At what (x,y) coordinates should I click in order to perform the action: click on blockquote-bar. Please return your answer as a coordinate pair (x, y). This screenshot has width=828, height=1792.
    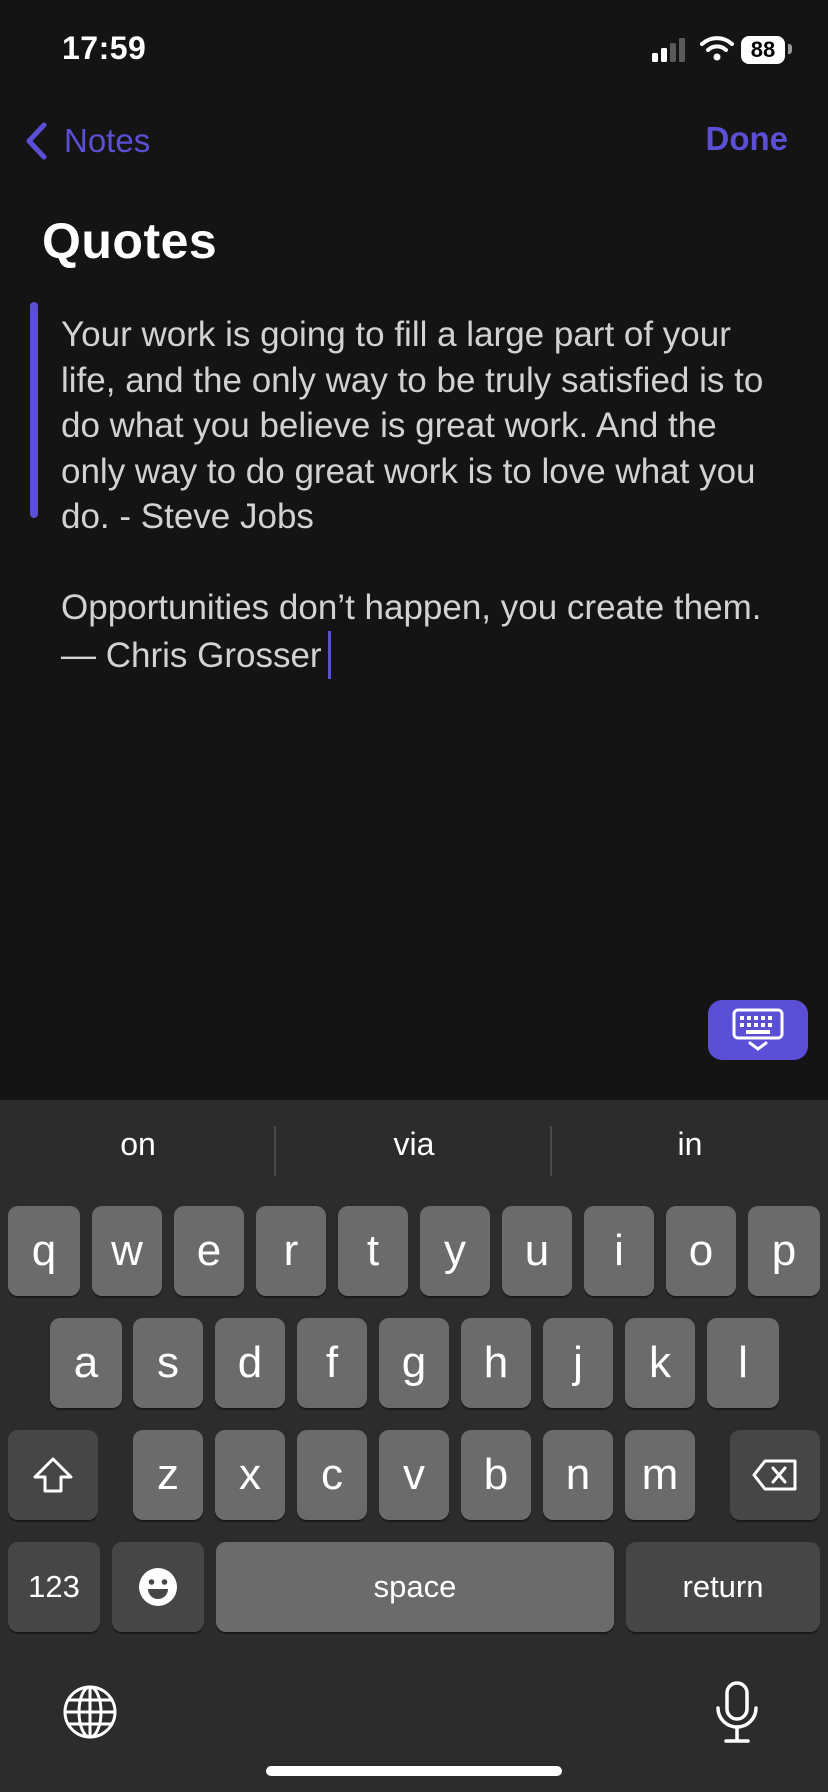
    Looking at the image, I should click on (34, 410).